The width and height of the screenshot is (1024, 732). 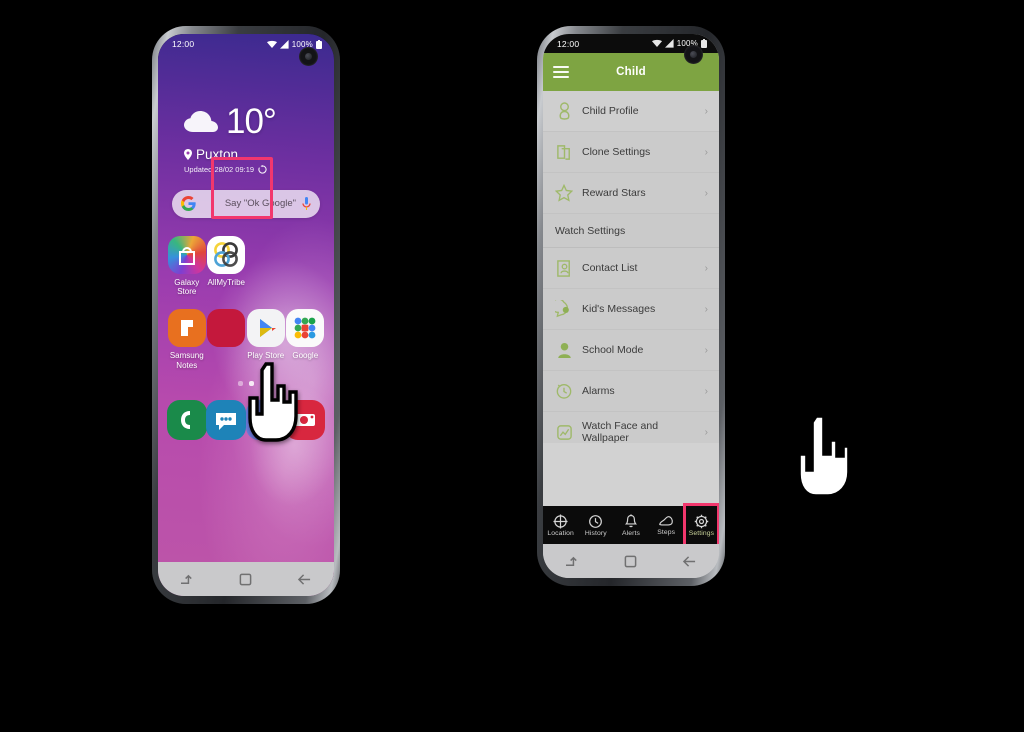 I want to click on list-item-kids-messages: Kid's Messages ›, so click(x=631, y=309).